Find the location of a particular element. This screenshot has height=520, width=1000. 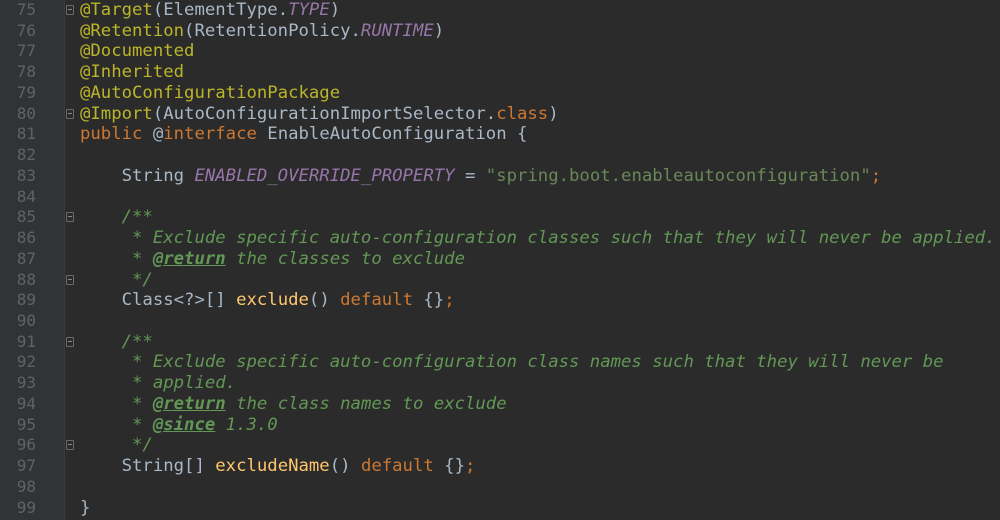

code-token-doc: /** is located at coordinates (116, 341).